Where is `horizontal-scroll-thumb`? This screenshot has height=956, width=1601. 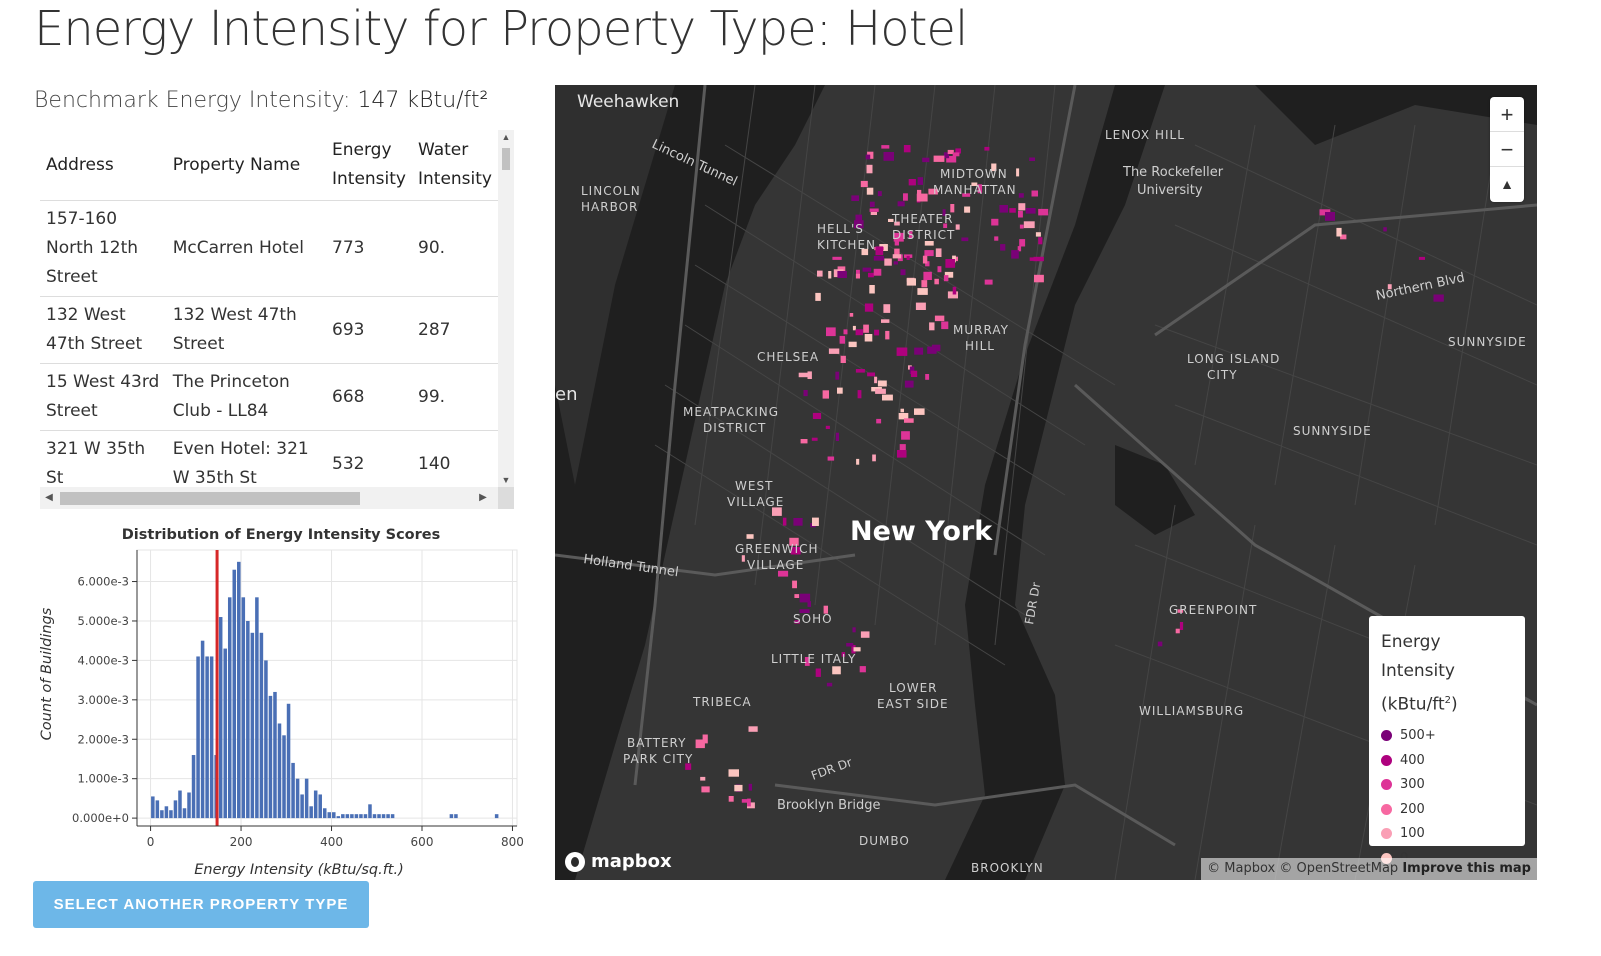 horizontal-scroll-thumb is located at coordinates (210, 498).